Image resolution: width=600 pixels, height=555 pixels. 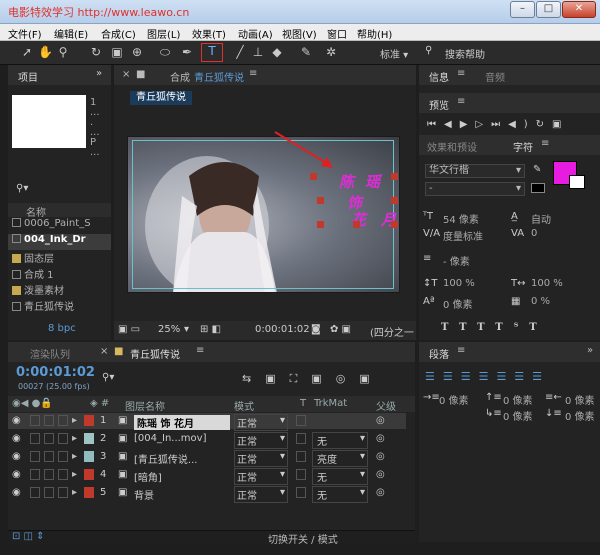 I want to click on workspace-selector: 标准 ▾, so click(x=394, y=53).